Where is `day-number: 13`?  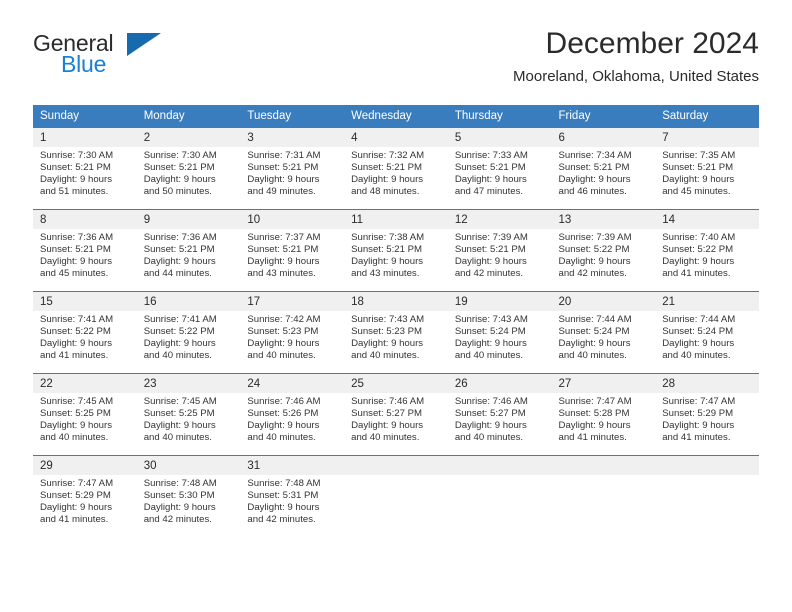 day-number: 13 is located at coordinates (603, 219).